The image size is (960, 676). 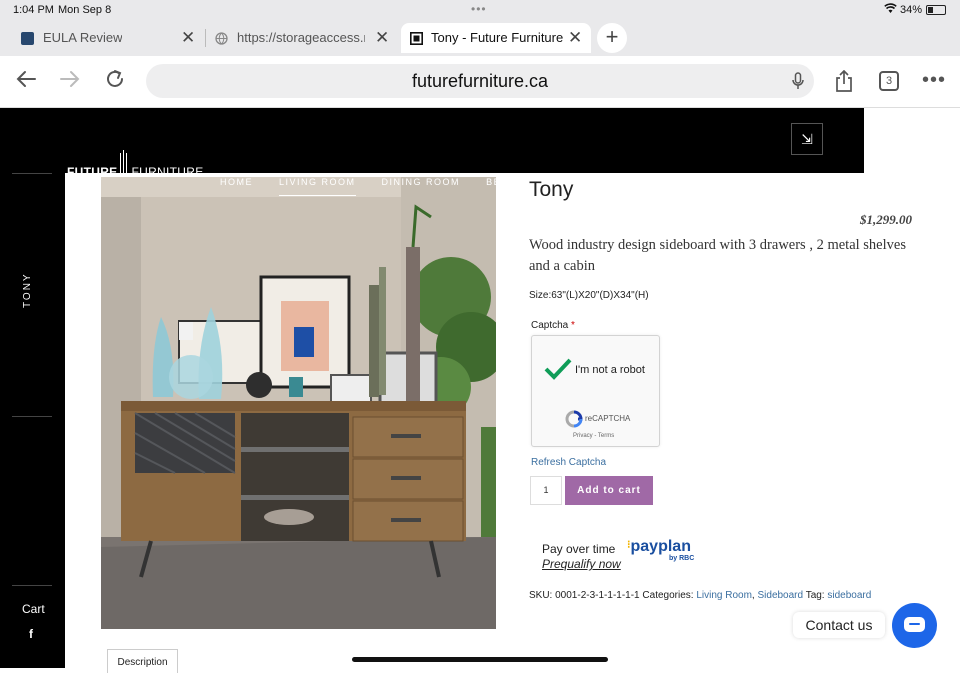 What do you see at coordinates (85, 10) in the screenshot?
I see `status-date: Mon Sep 8` at bounding box center [85, 10].